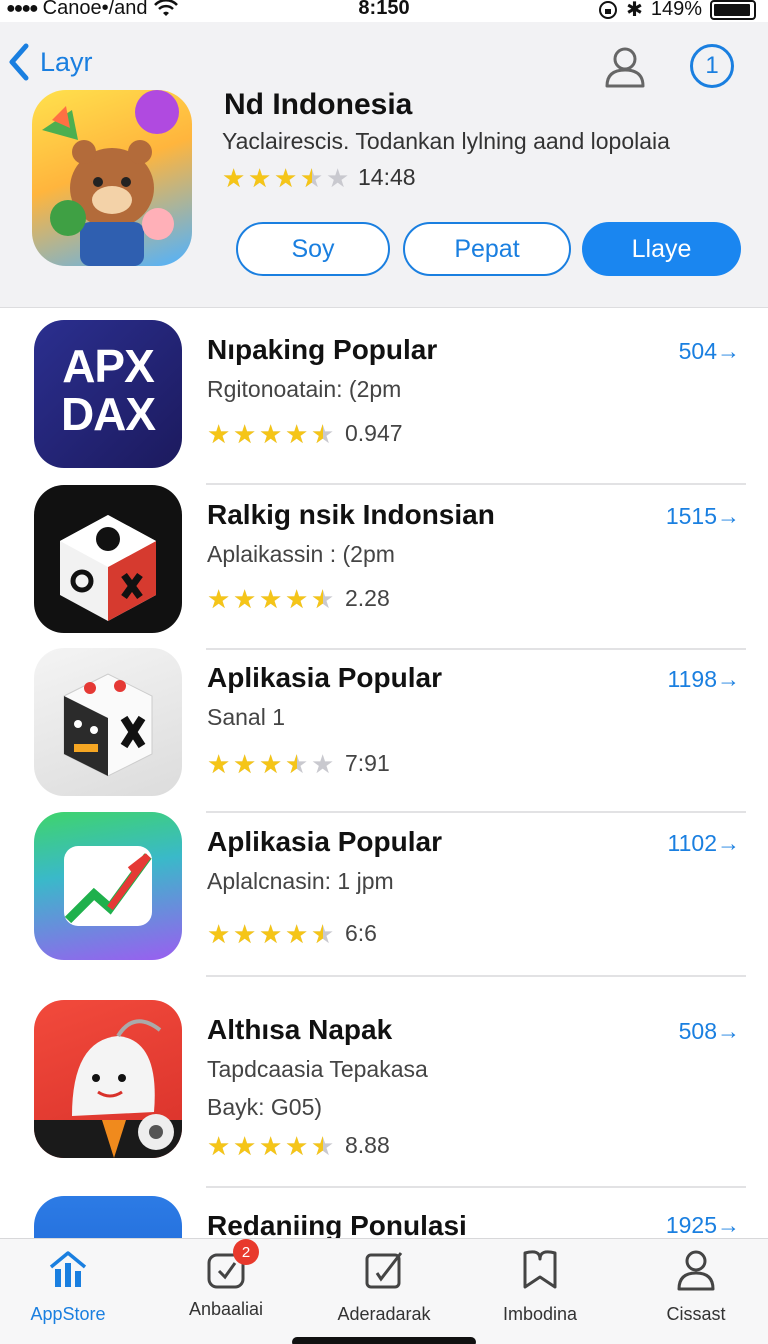 Image resolution: width=768 pixels, height=1344 pixels. I want to click on tab-appstore: AppStore, so click(71, 1286).